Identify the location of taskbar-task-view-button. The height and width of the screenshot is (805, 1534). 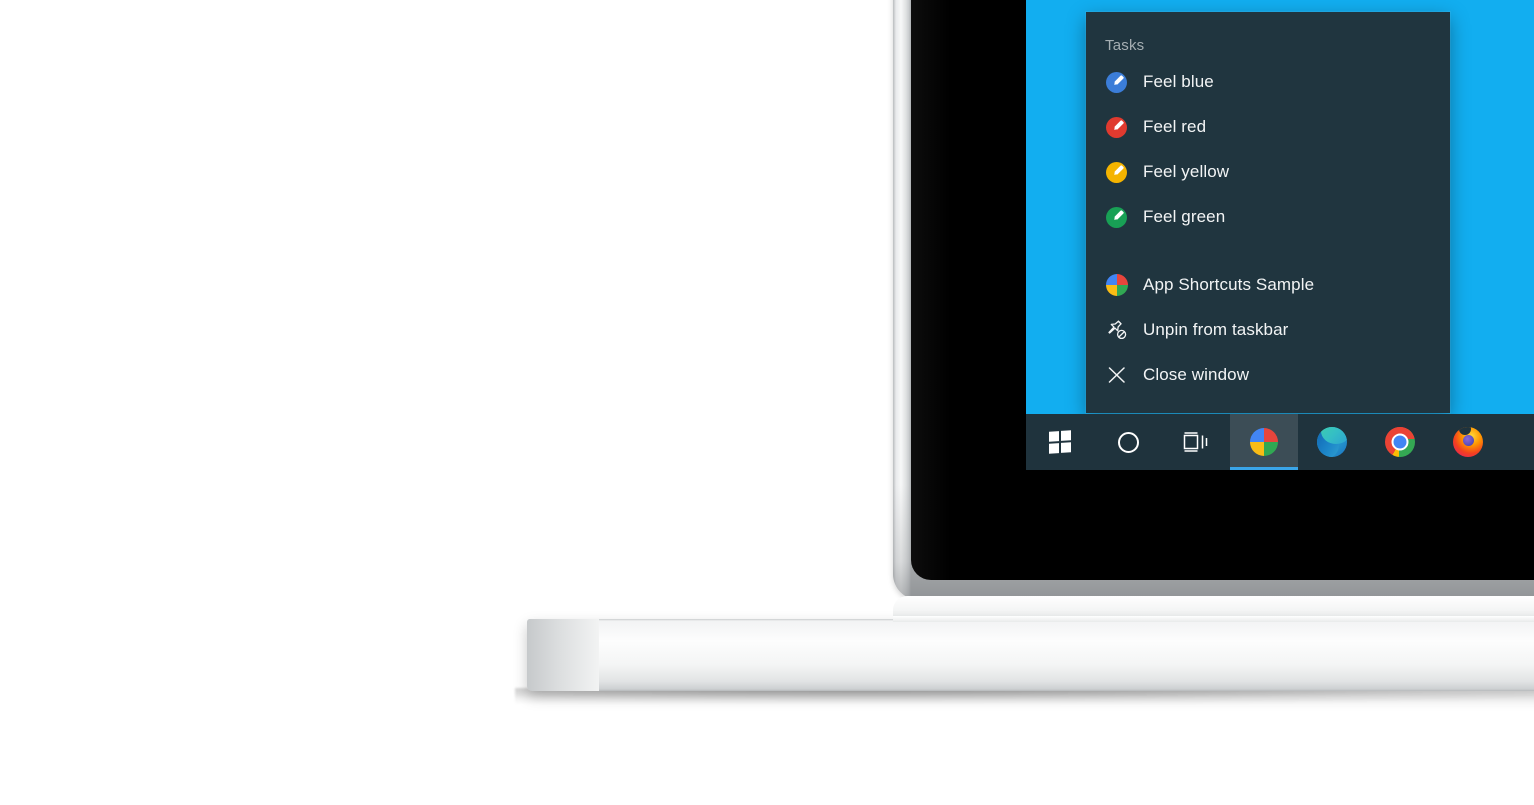
(1196, 442).